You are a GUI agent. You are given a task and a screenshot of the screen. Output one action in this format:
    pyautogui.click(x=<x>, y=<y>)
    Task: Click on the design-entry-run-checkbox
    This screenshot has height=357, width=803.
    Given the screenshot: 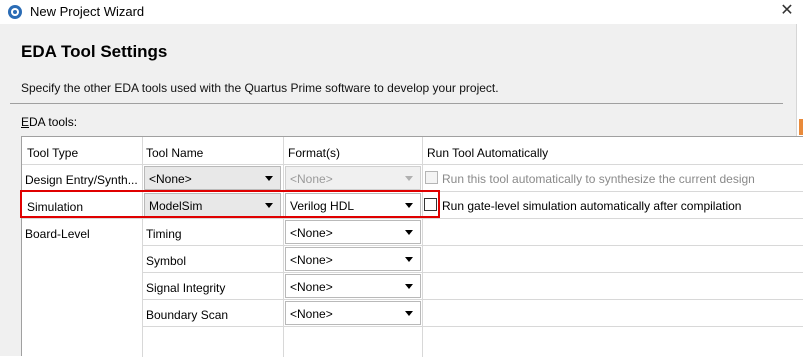 What is the action you would take?
    pyautogui.click(x=431, y=177)
    